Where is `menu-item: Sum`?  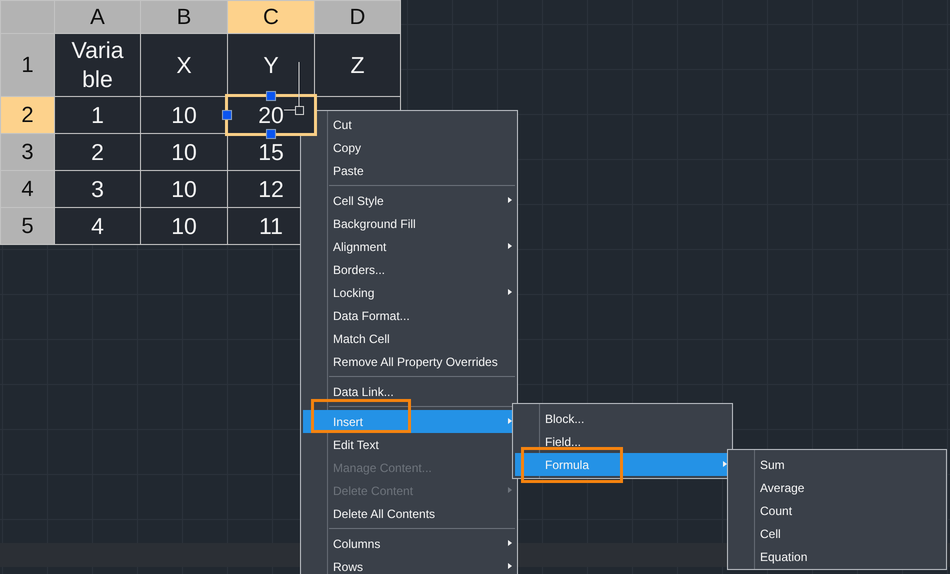
menu-item: Sum is located at coordinates (837, 464).